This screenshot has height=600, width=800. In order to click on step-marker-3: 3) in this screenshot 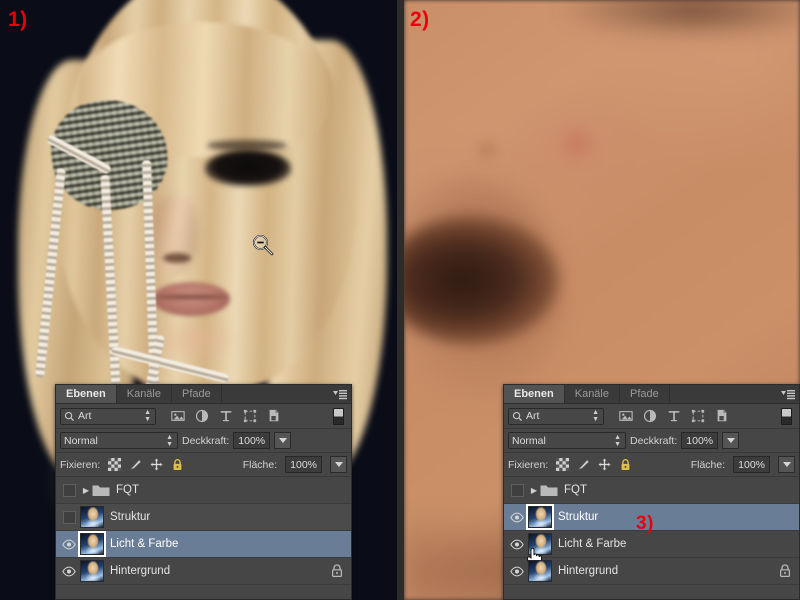, I will do `click(645, 523)`.